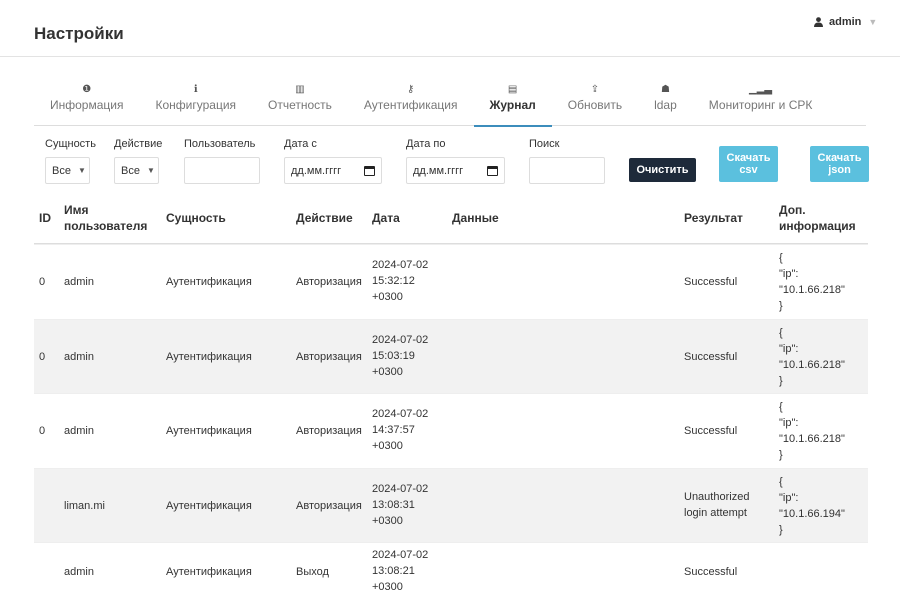  What do you see at coordinates (411, 89) in the screenshot?
I see `key-icon: ⚷` at bounding box center [411, 89].